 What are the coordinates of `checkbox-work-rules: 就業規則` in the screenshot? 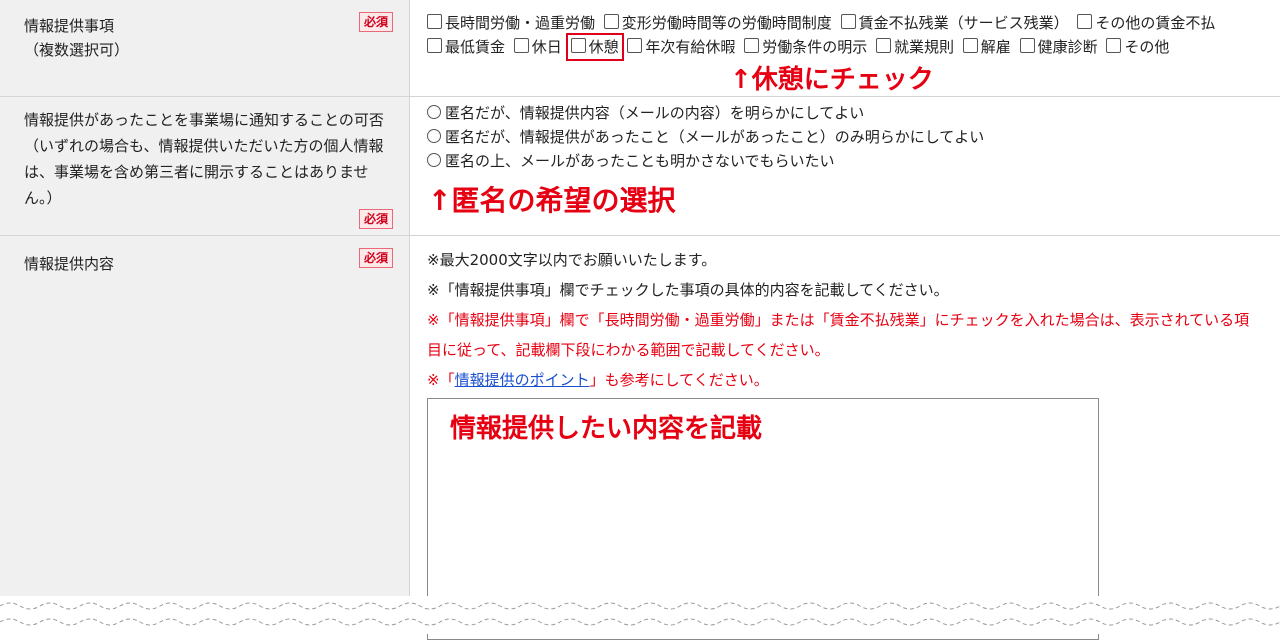 It's located at (914, 47).